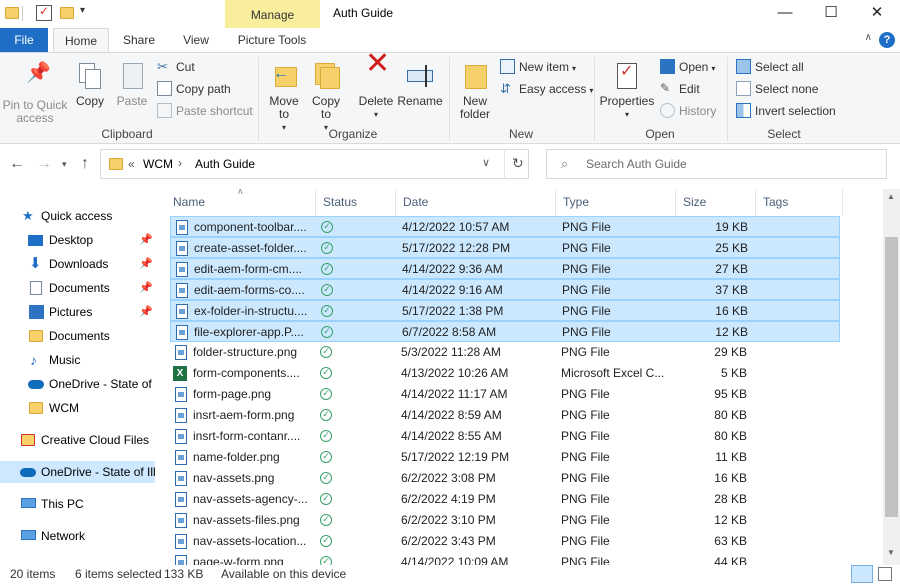 This screenshot has width=900, height=584. What do you see at coordinates (77, 312) in the screenshot?
I see `nav-pictures: Pictures 📌` at bounding box center [77, 312].